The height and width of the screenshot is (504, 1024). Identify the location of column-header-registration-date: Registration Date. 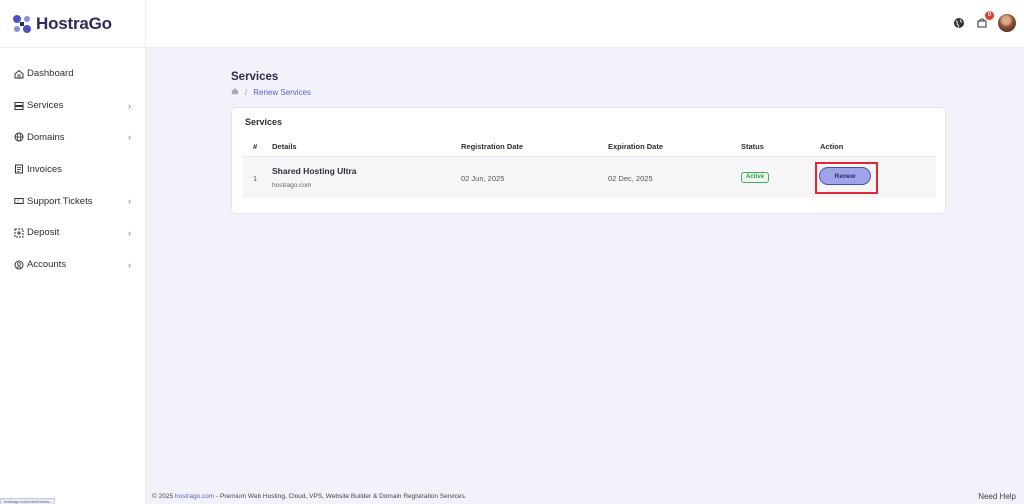
(492, 146).